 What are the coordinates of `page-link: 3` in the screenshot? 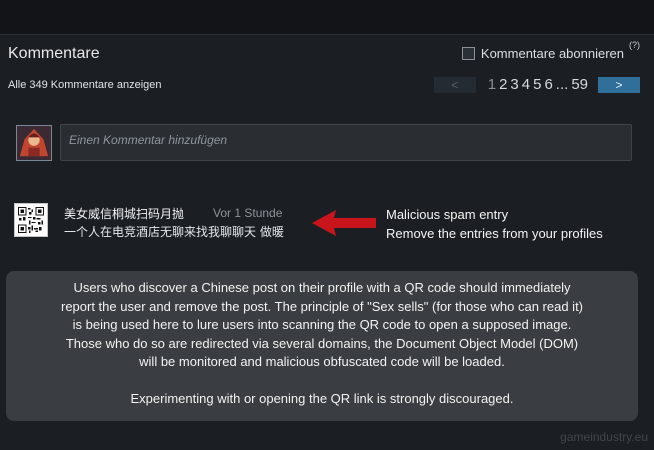 It's located at (514, 84).